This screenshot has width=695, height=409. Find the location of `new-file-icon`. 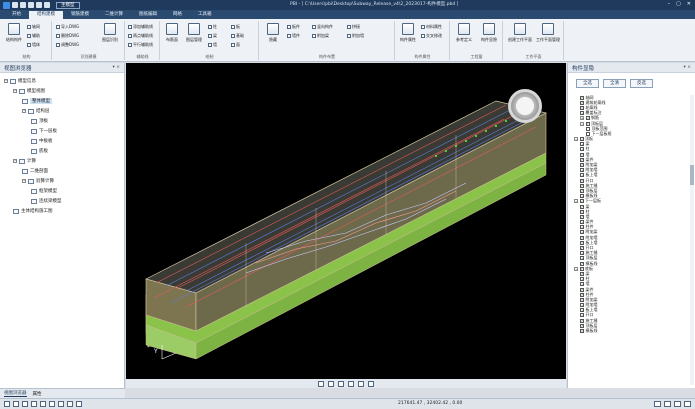

new-file-icon is located at coordinates (15, 5).